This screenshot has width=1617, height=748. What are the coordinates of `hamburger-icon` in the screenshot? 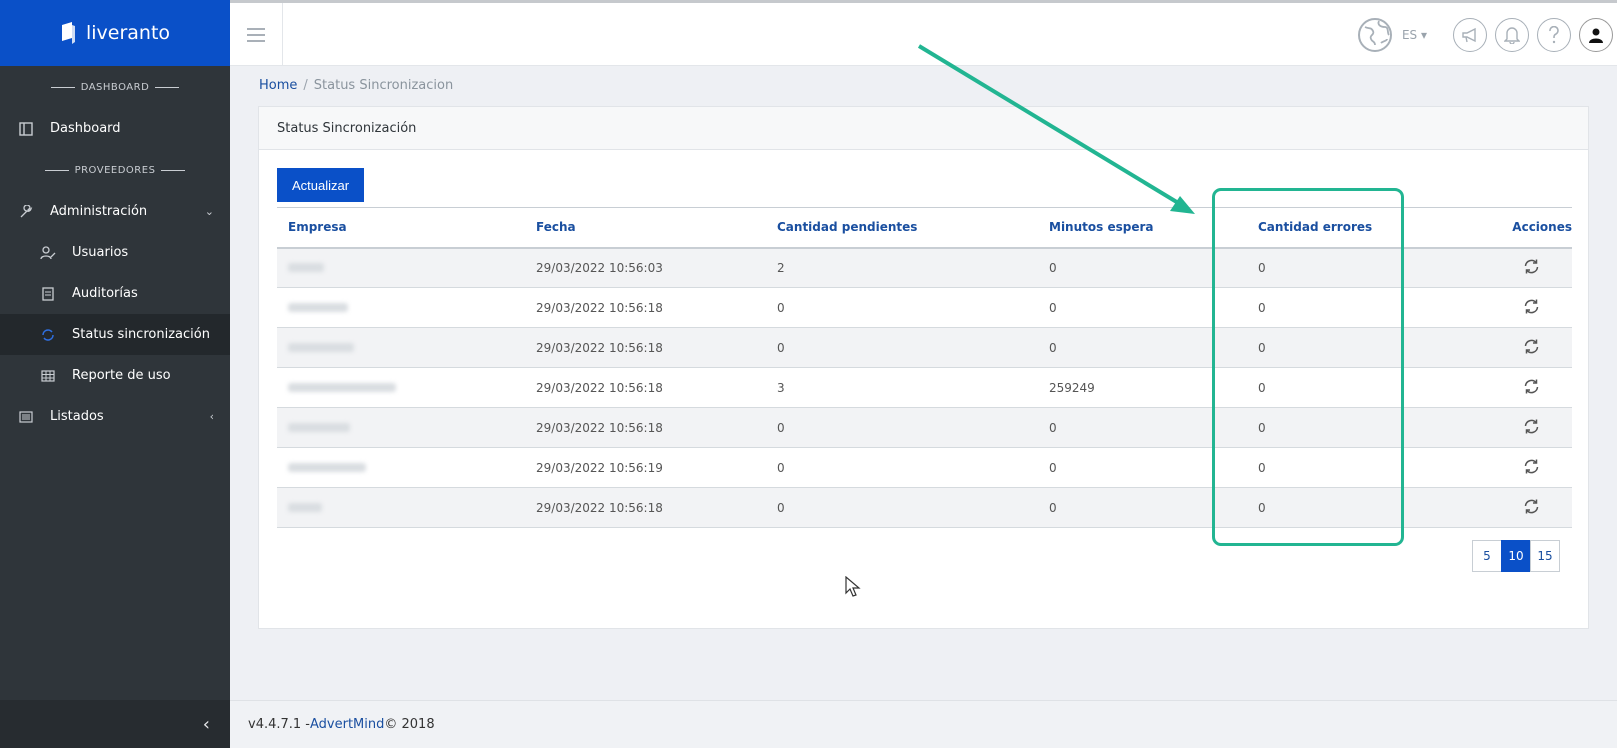 It's located at (256, 34).